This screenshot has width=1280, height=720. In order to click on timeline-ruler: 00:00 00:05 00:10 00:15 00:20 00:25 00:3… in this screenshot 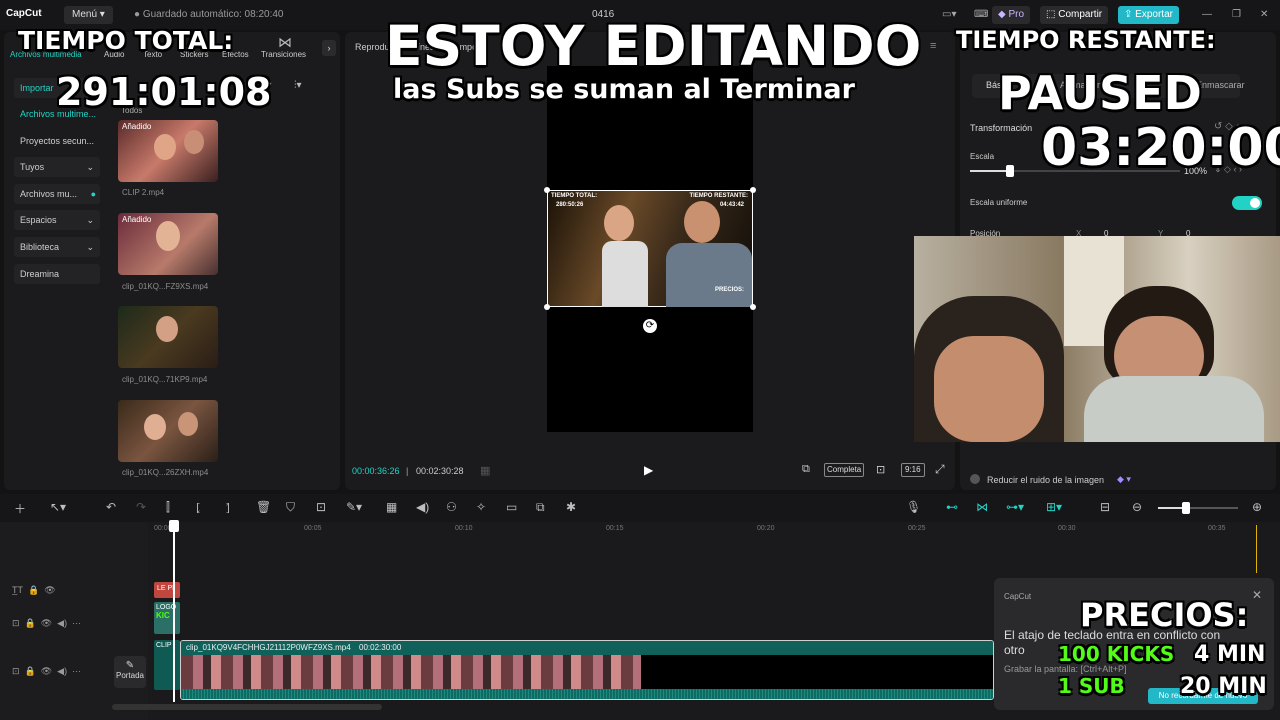, I will do `click(717, 531)`.